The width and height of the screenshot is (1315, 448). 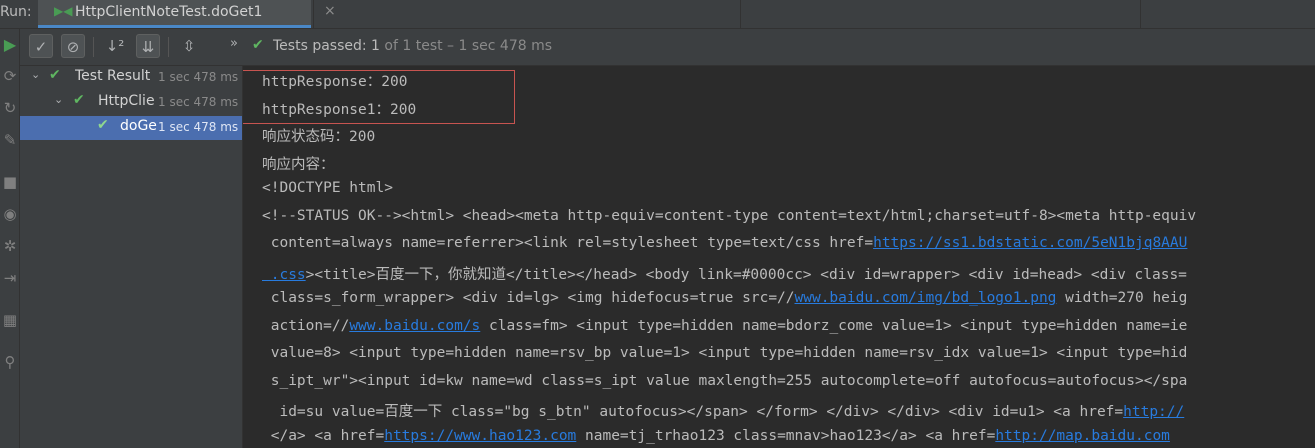 I want to click on tree-node-label: Test Result, so click(x=113, y=76).